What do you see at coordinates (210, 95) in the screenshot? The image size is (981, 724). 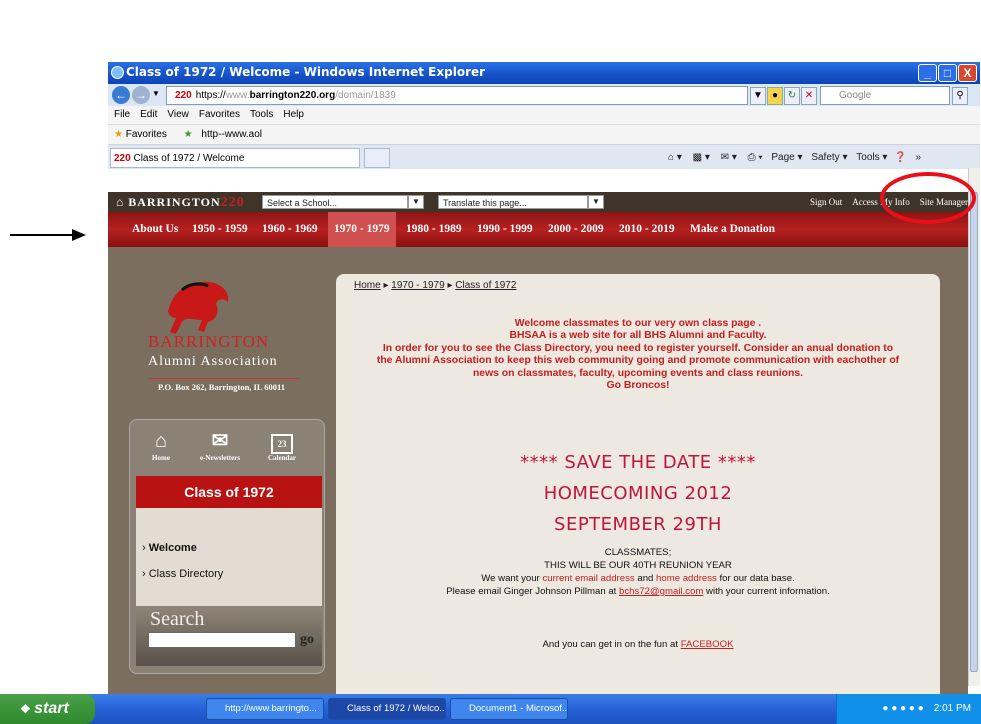 I see `url-scheme: https://` at bounding box center [210, 95].